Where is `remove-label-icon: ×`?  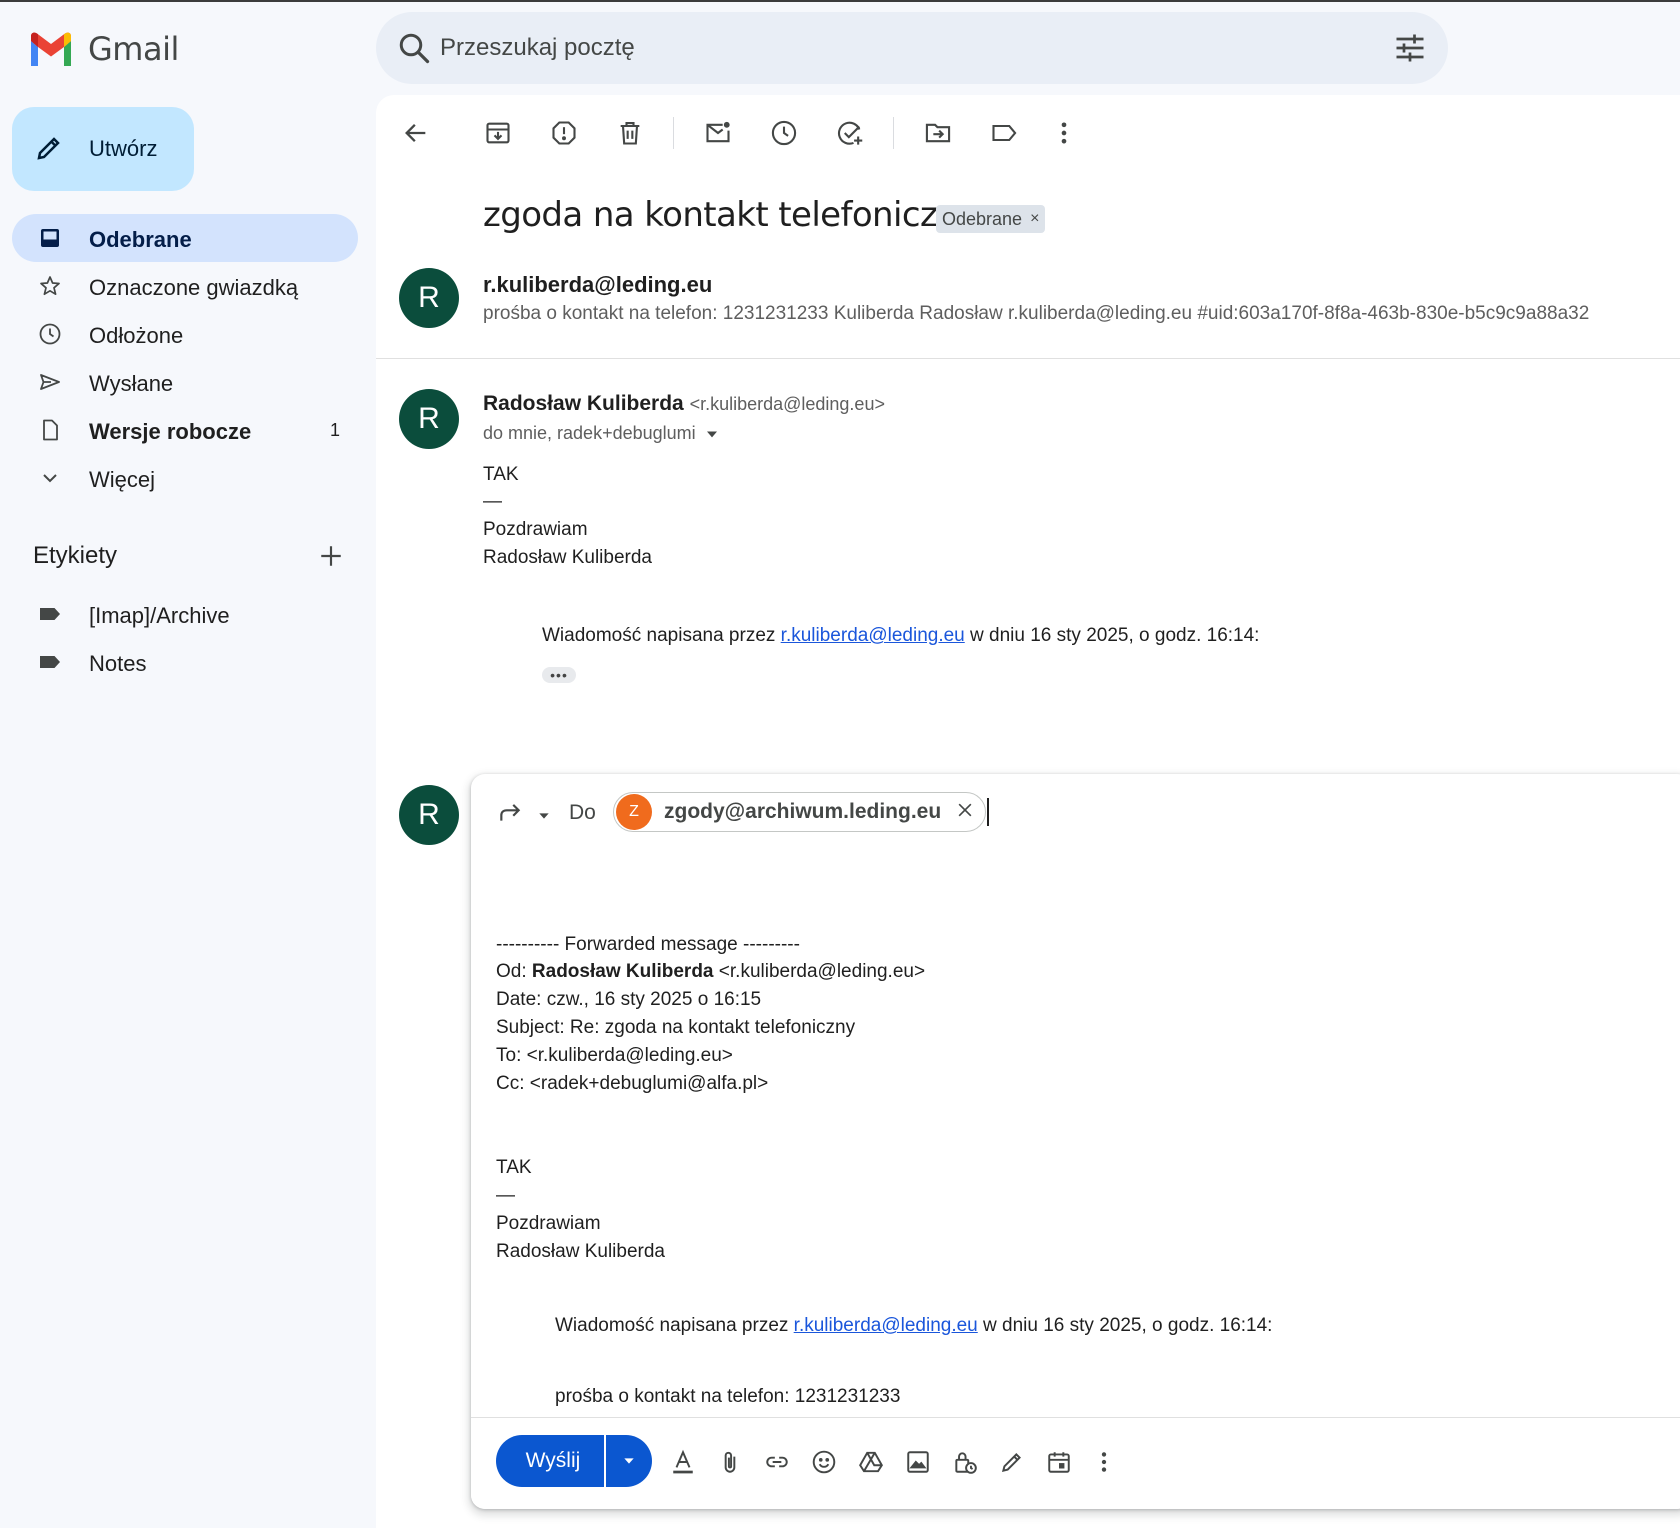
remove-label-icon: × is located at coordinates (1034, 219).